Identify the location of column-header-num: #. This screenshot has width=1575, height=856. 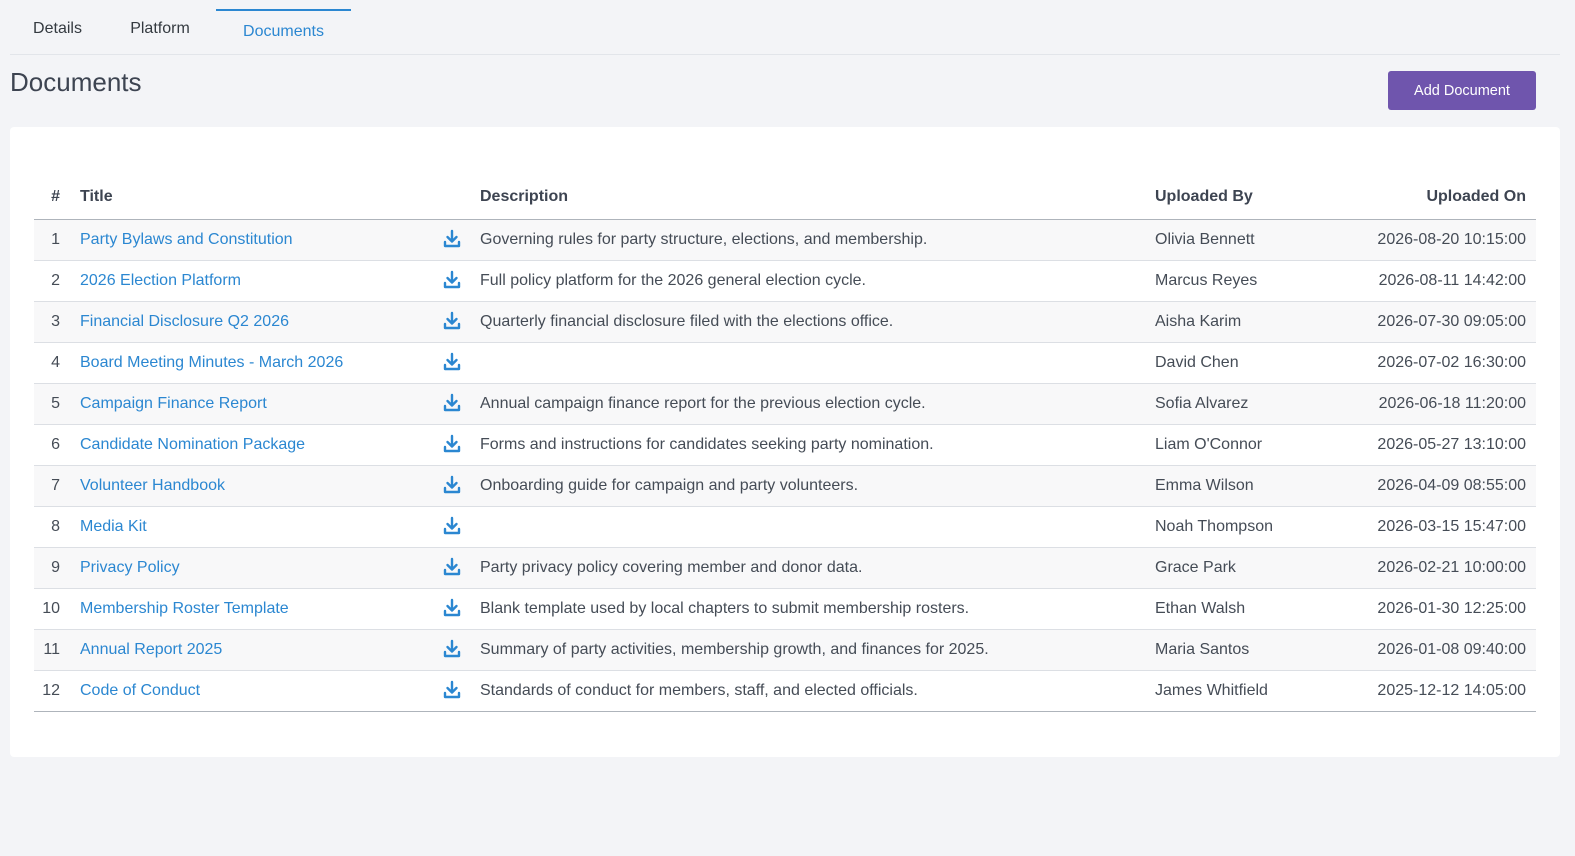
(52, 197).